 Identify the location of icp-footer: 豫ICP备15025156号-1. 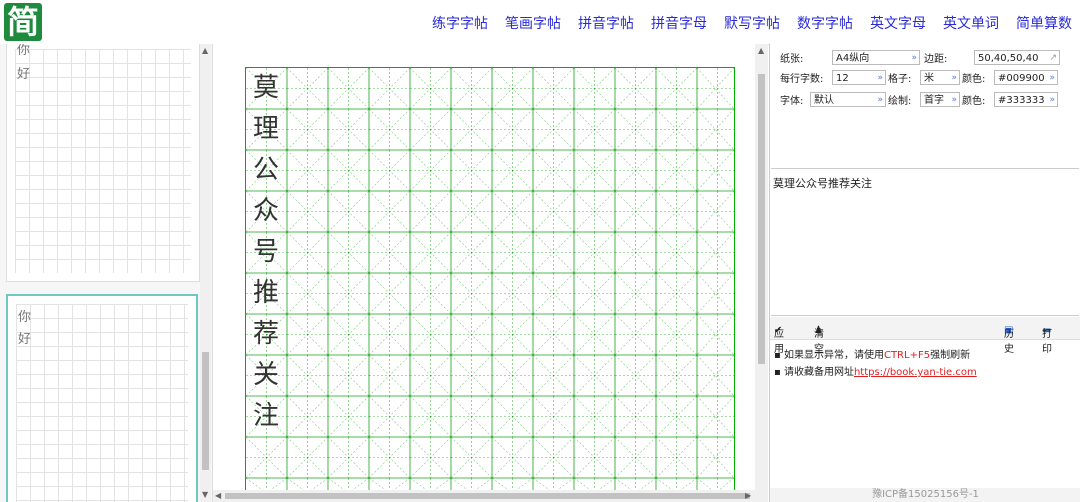
(925, 495).